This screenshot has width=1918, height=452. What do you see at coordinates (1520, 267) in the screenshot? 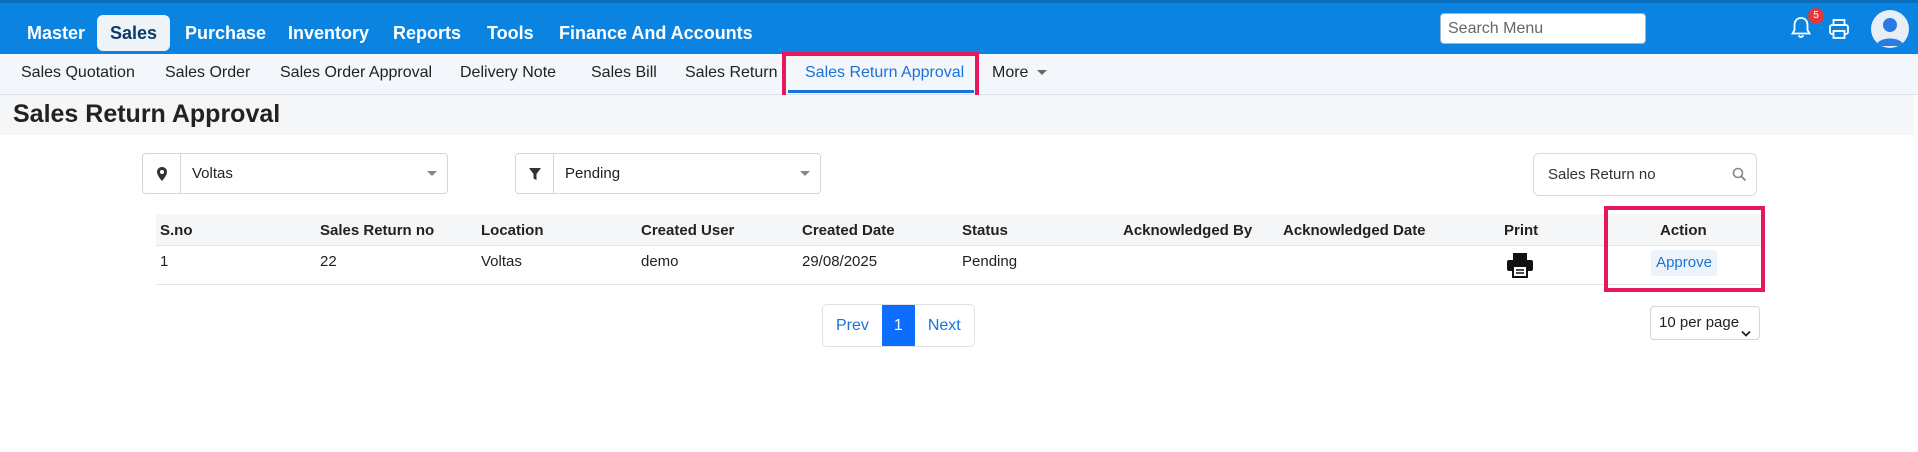
I see `print-icon` at bounding box center [1520, 267].